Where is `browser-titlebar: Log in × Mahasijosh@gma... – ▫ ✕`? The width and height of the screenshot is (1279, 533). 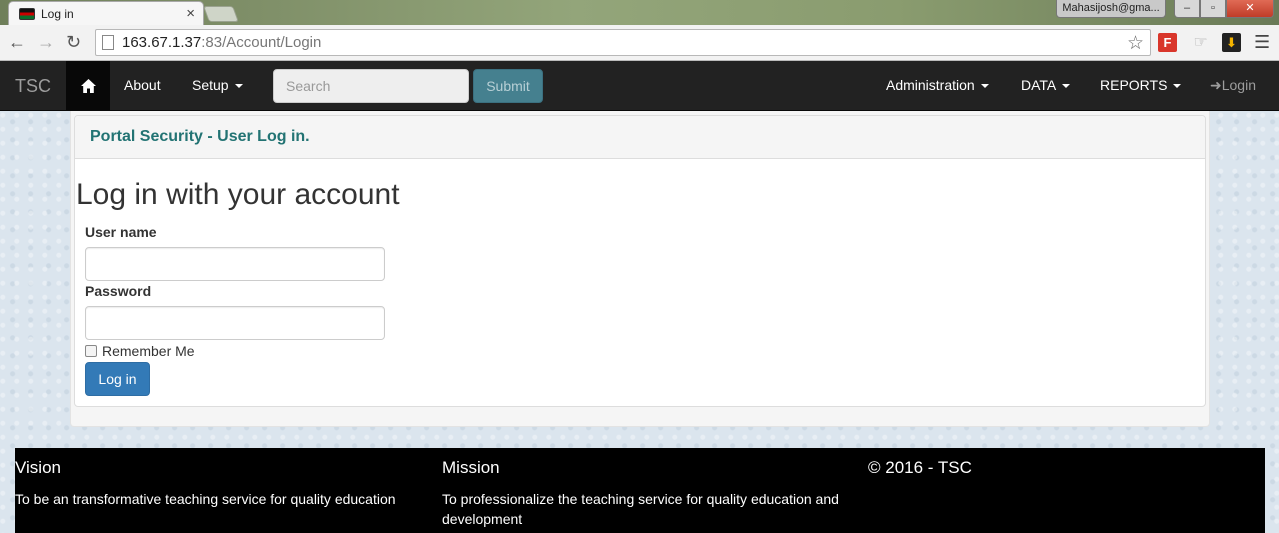 browser-titlebar: Log in × Mahasijosh@gma... – ▫ ✕ is located at coordinates (639, 12).